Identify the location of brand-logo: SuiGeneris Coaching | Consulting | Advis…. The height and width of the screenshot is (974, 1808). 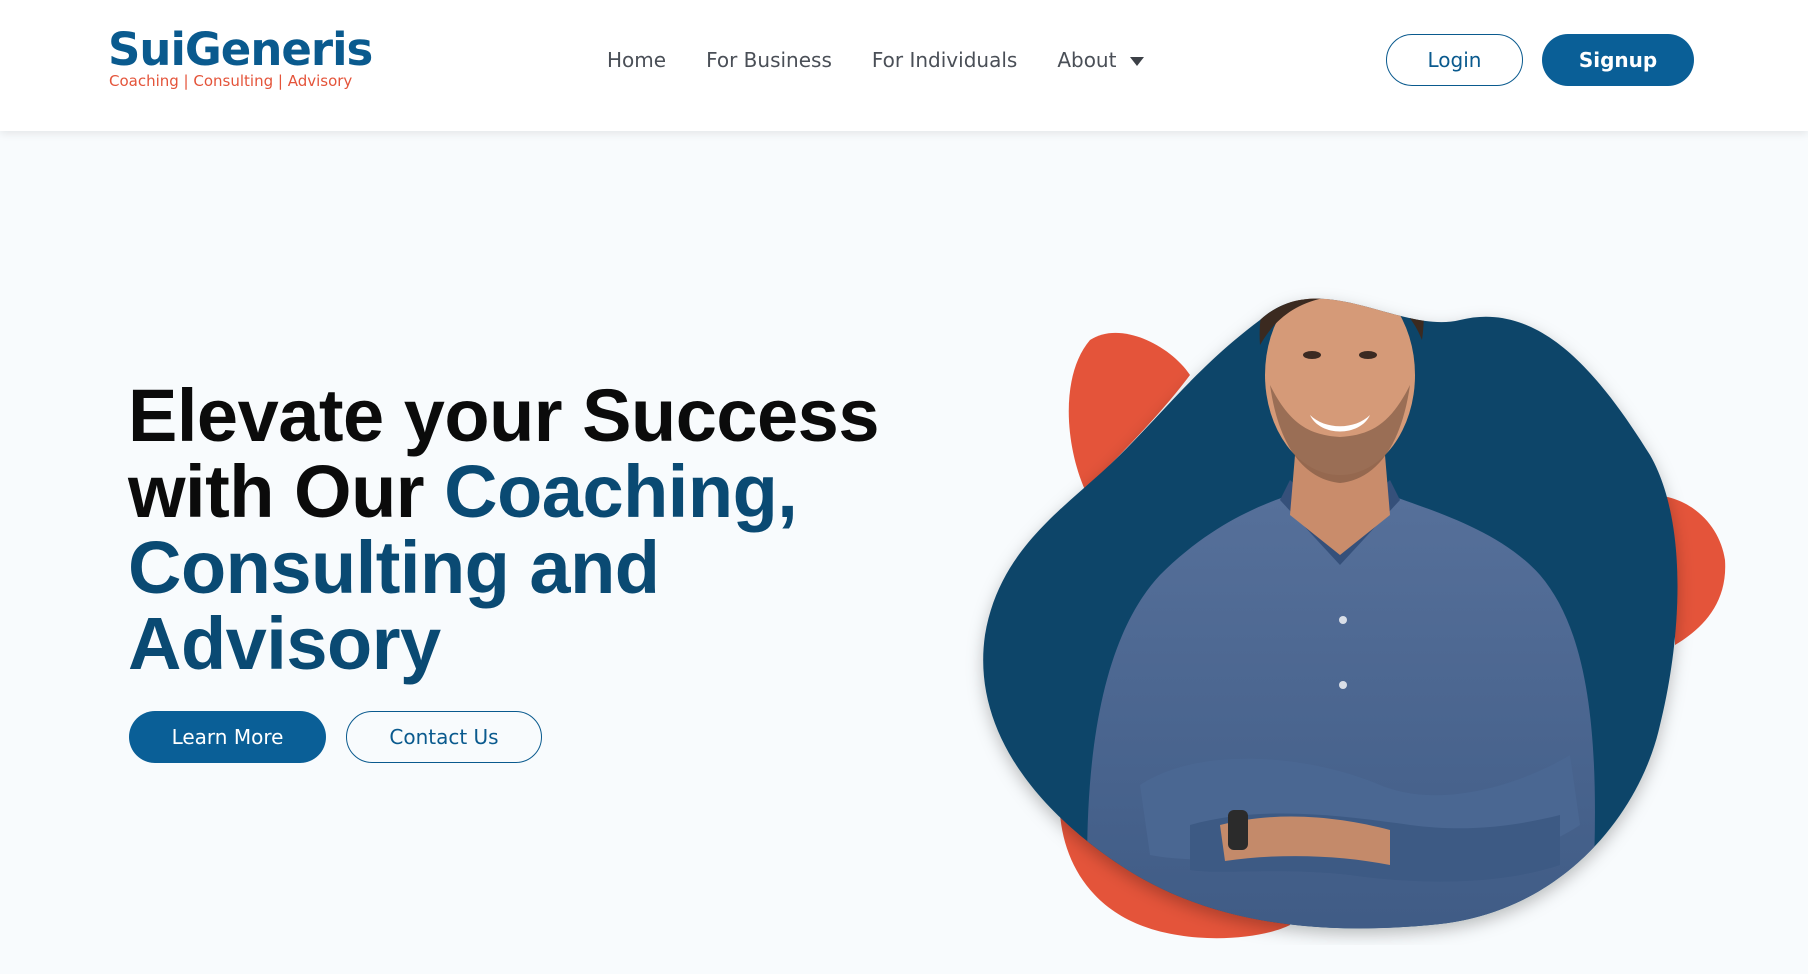
(240, 60).